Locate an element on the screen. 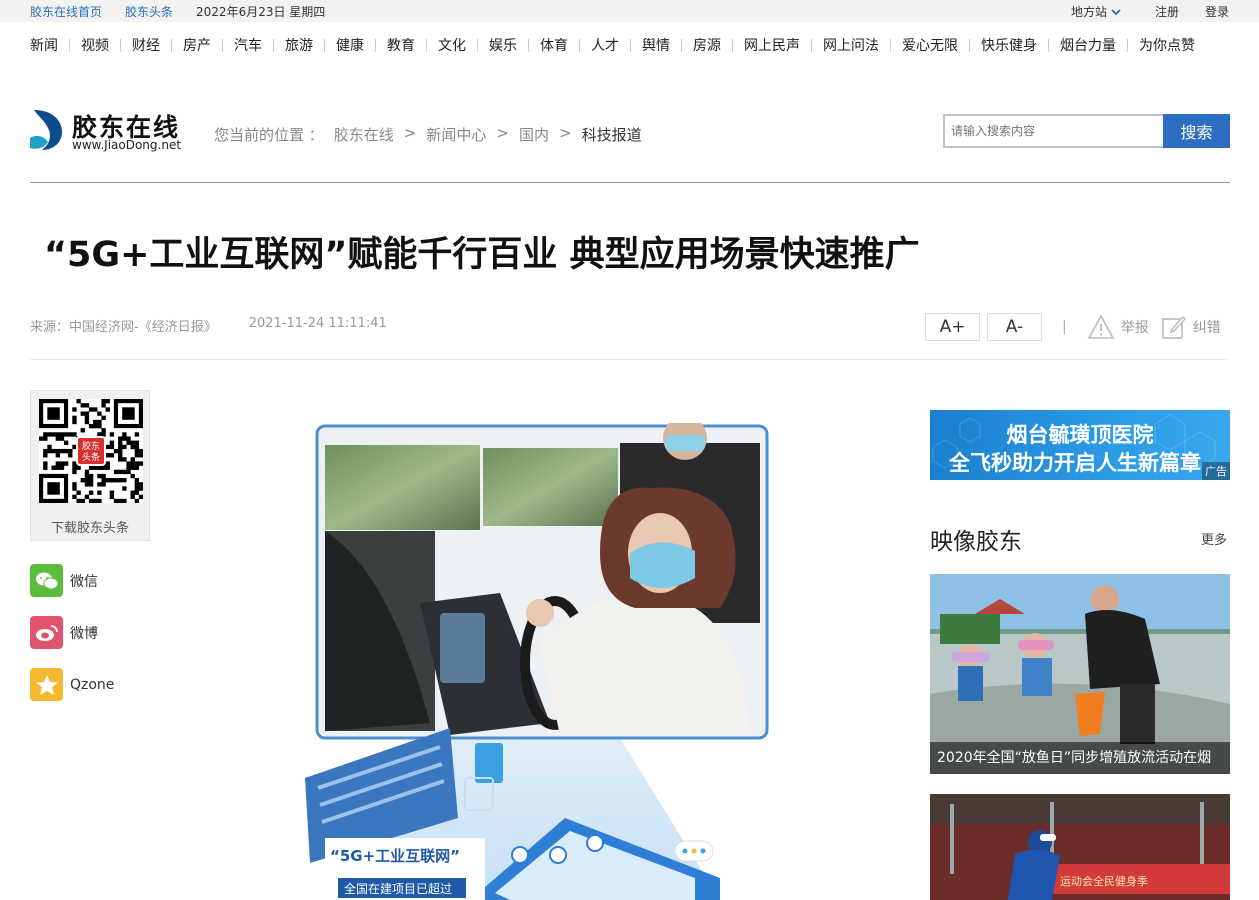  search-input is located at coordinates (1053, 131).